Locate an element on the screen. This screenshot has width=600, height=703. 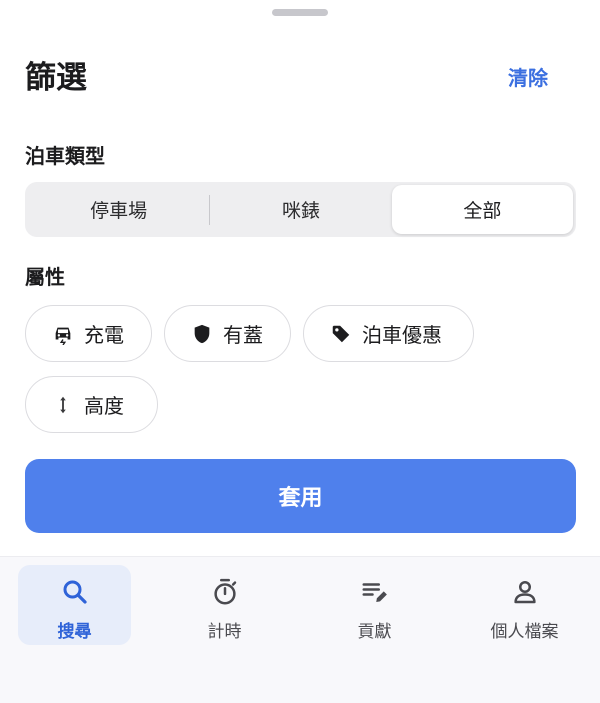
person-icon is located at coordinates (525, 592).